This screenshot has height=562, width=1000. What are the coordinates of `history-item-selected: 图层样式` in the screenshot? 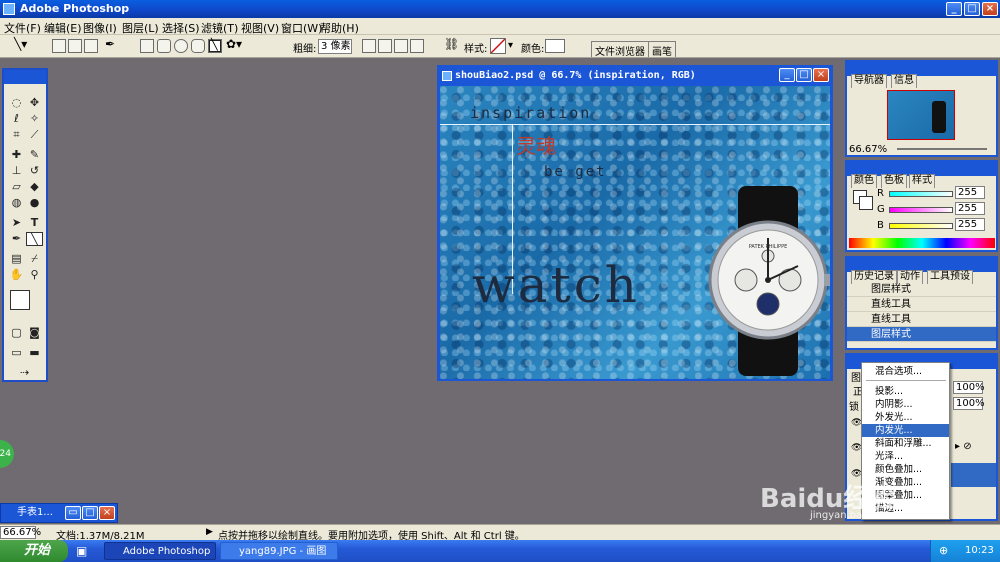 It's located at (921, 334).